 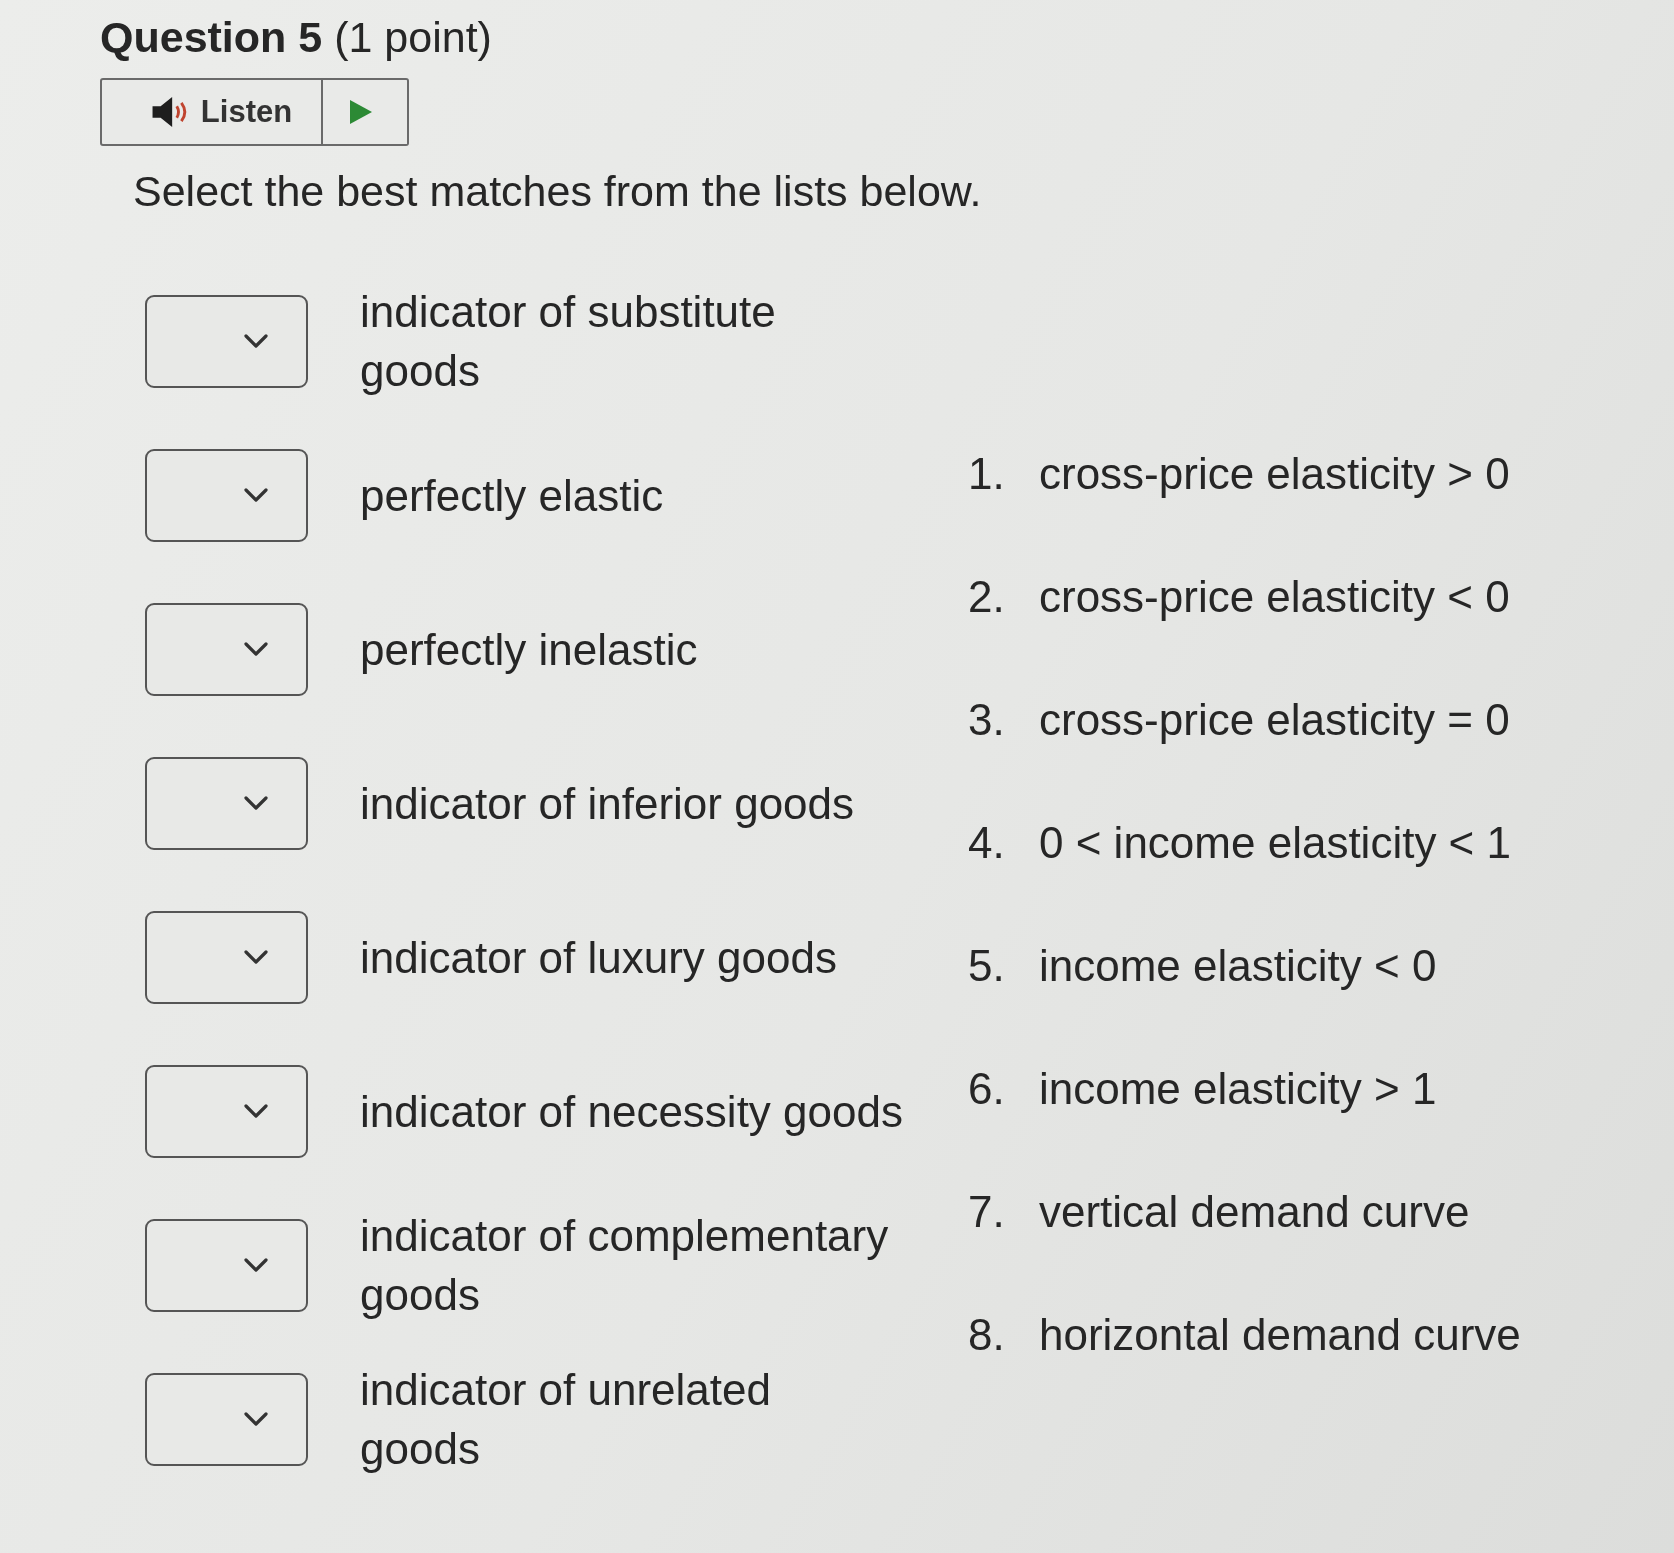 I want to click on option-text: vertical demand curve, so click(x=1254, y=1211).